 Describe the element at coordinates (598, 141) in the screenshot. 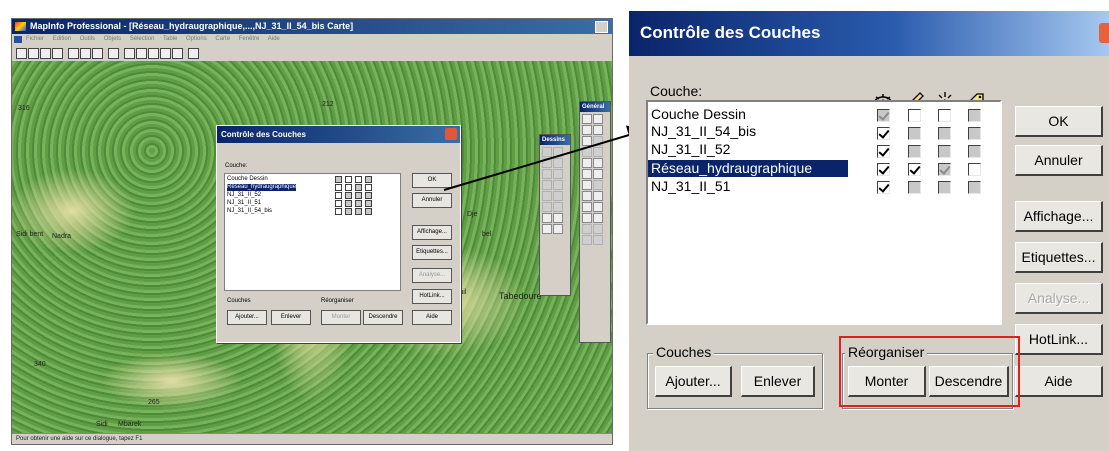

I see `unselect-icon` at that location.